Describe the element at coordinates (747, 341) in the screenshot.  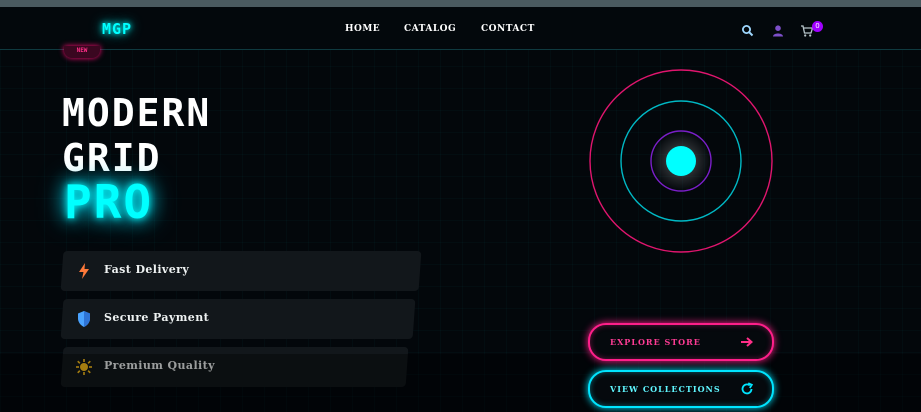
I see `arrow-right-icon` at that location.